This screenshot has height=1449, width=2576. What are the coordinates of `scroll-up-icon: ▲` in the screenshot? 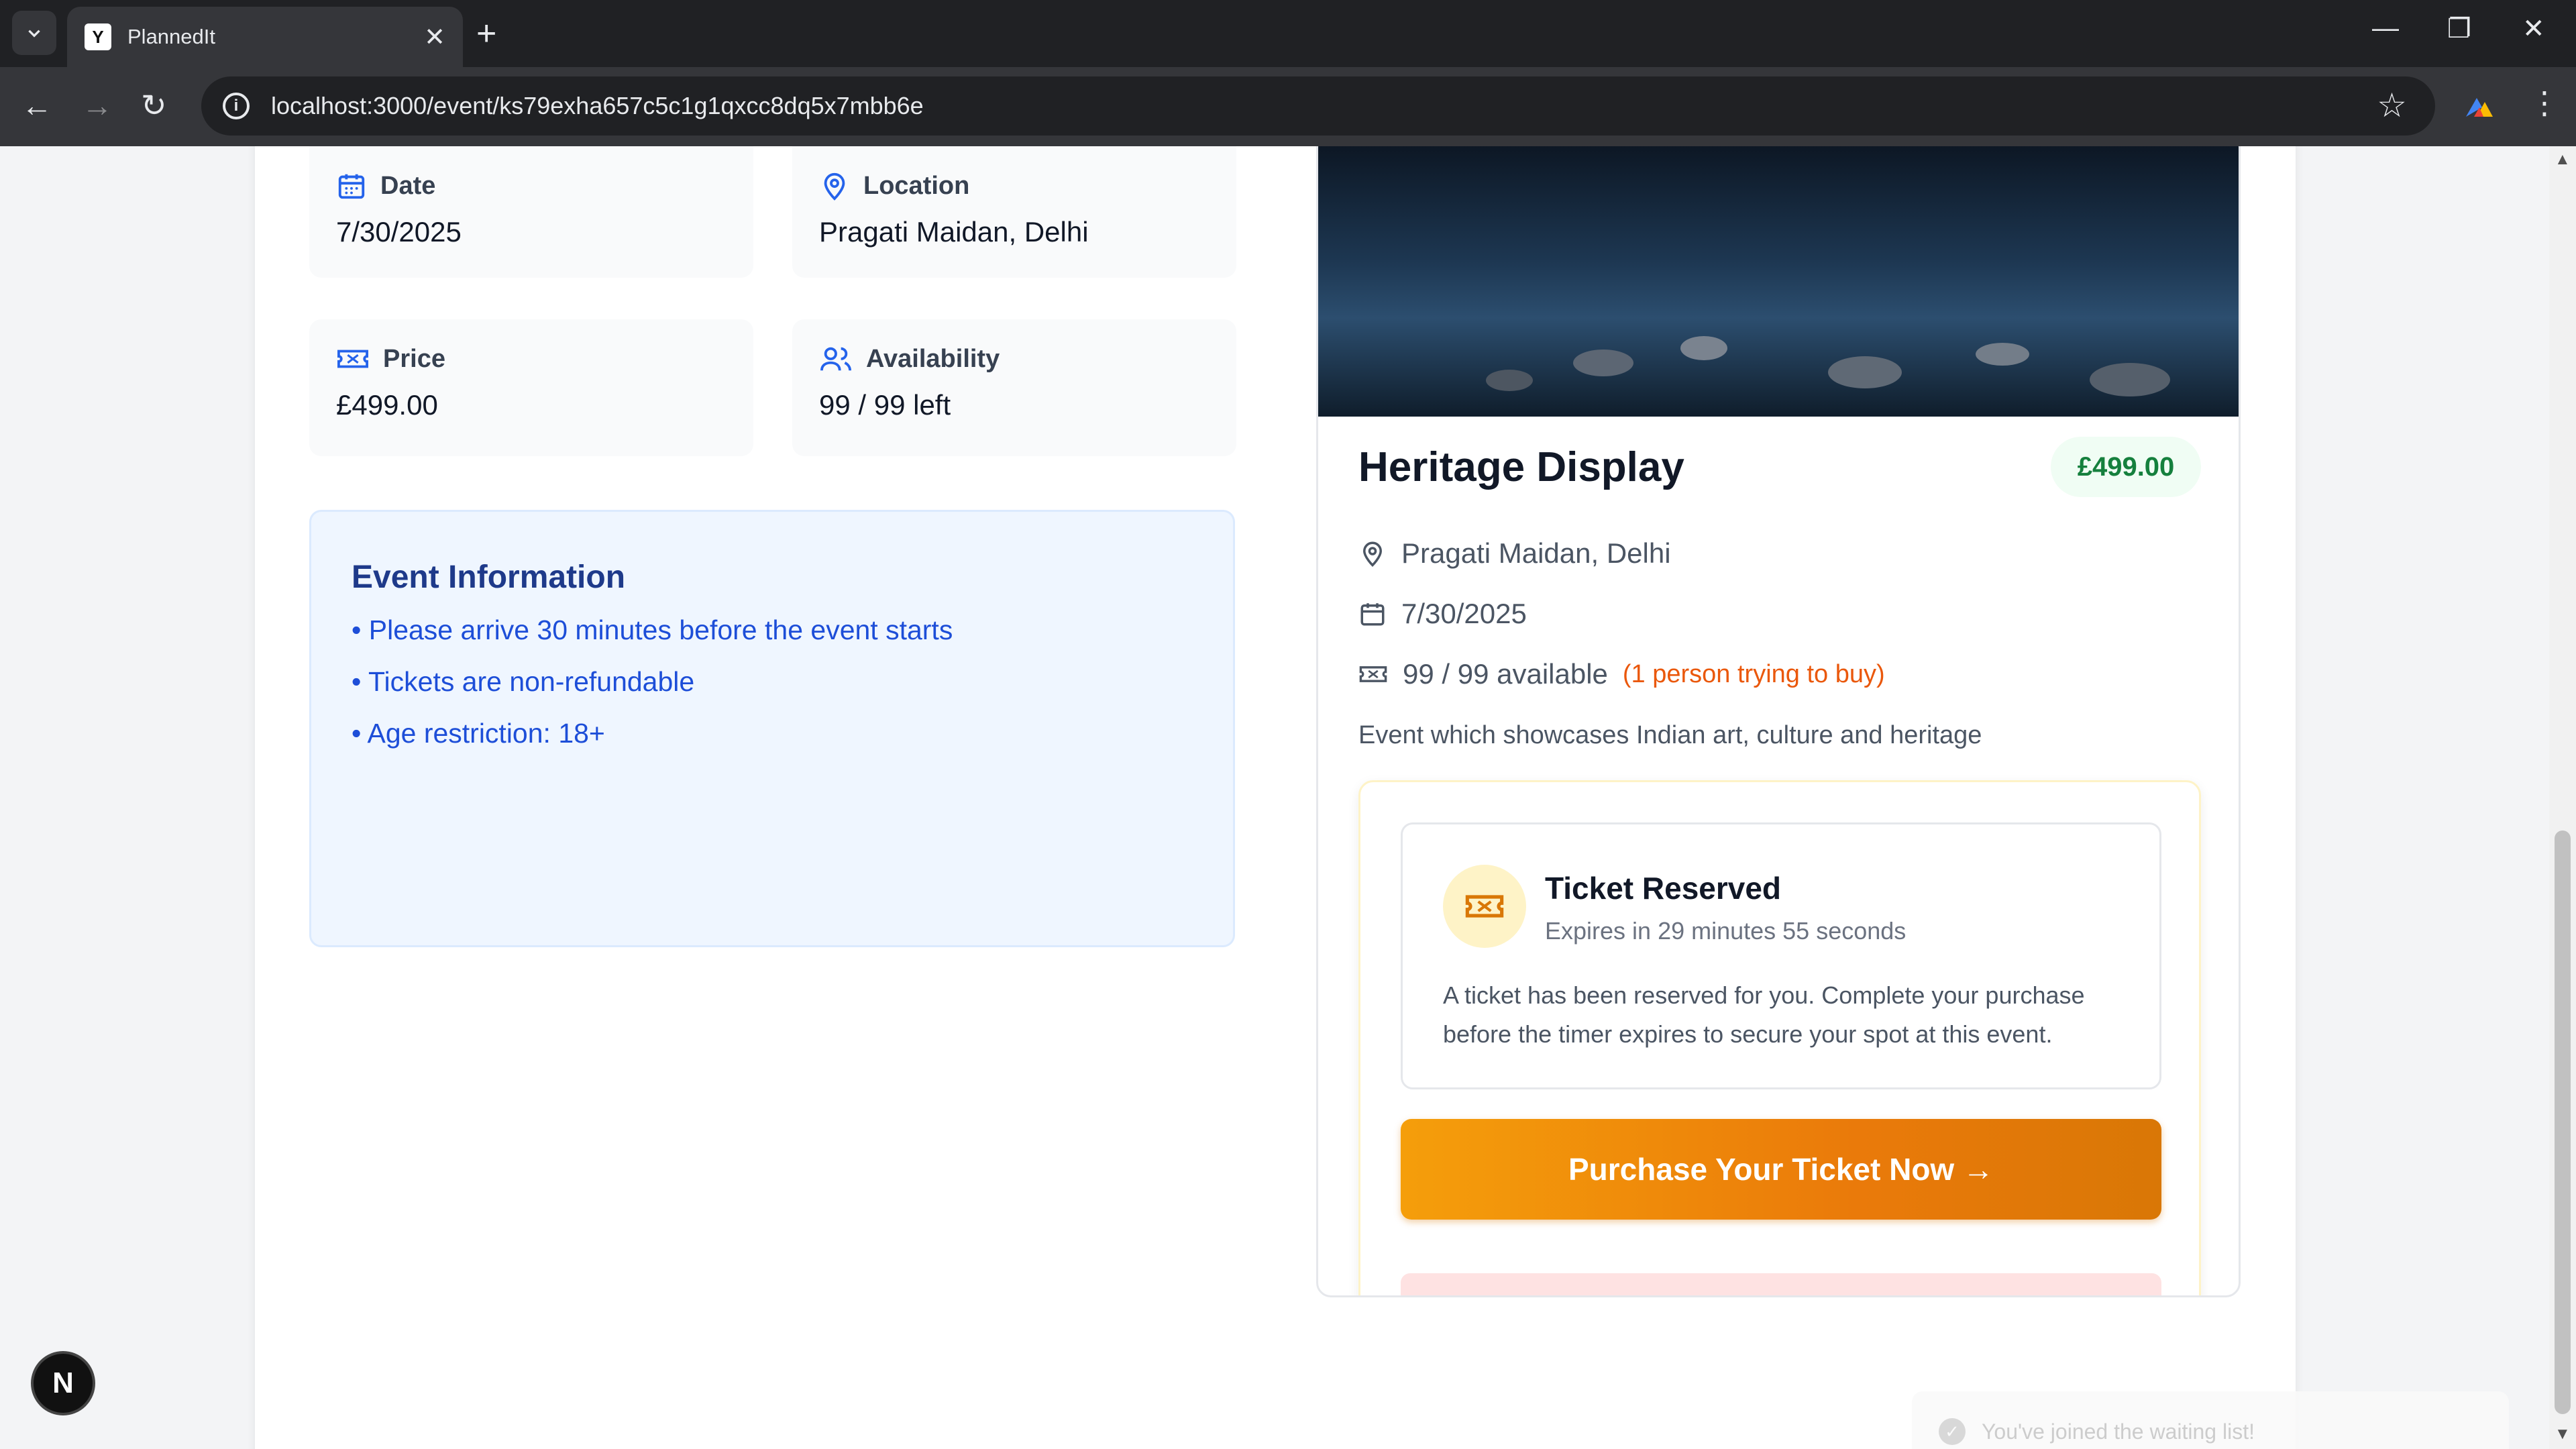 It's located at (2563, 159).